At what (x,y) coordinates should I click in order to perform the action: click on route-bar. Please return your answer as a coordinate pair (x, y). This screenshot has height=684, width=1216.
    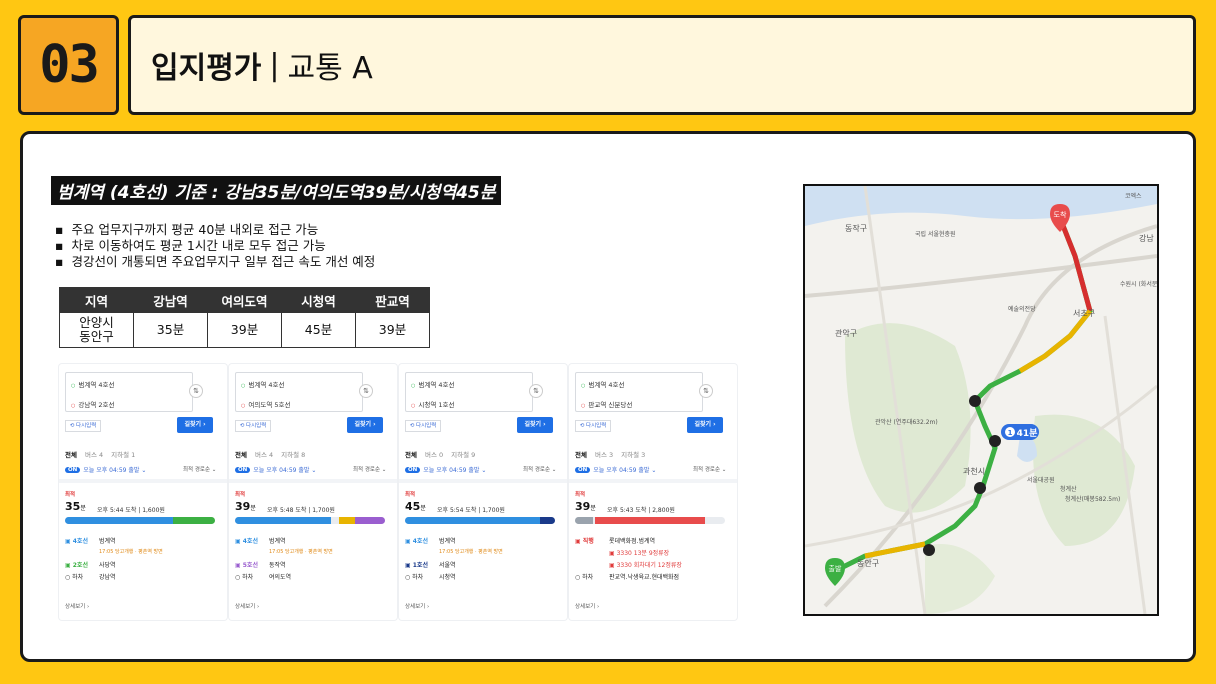
    Looking at the image, I should click on (650, 520).